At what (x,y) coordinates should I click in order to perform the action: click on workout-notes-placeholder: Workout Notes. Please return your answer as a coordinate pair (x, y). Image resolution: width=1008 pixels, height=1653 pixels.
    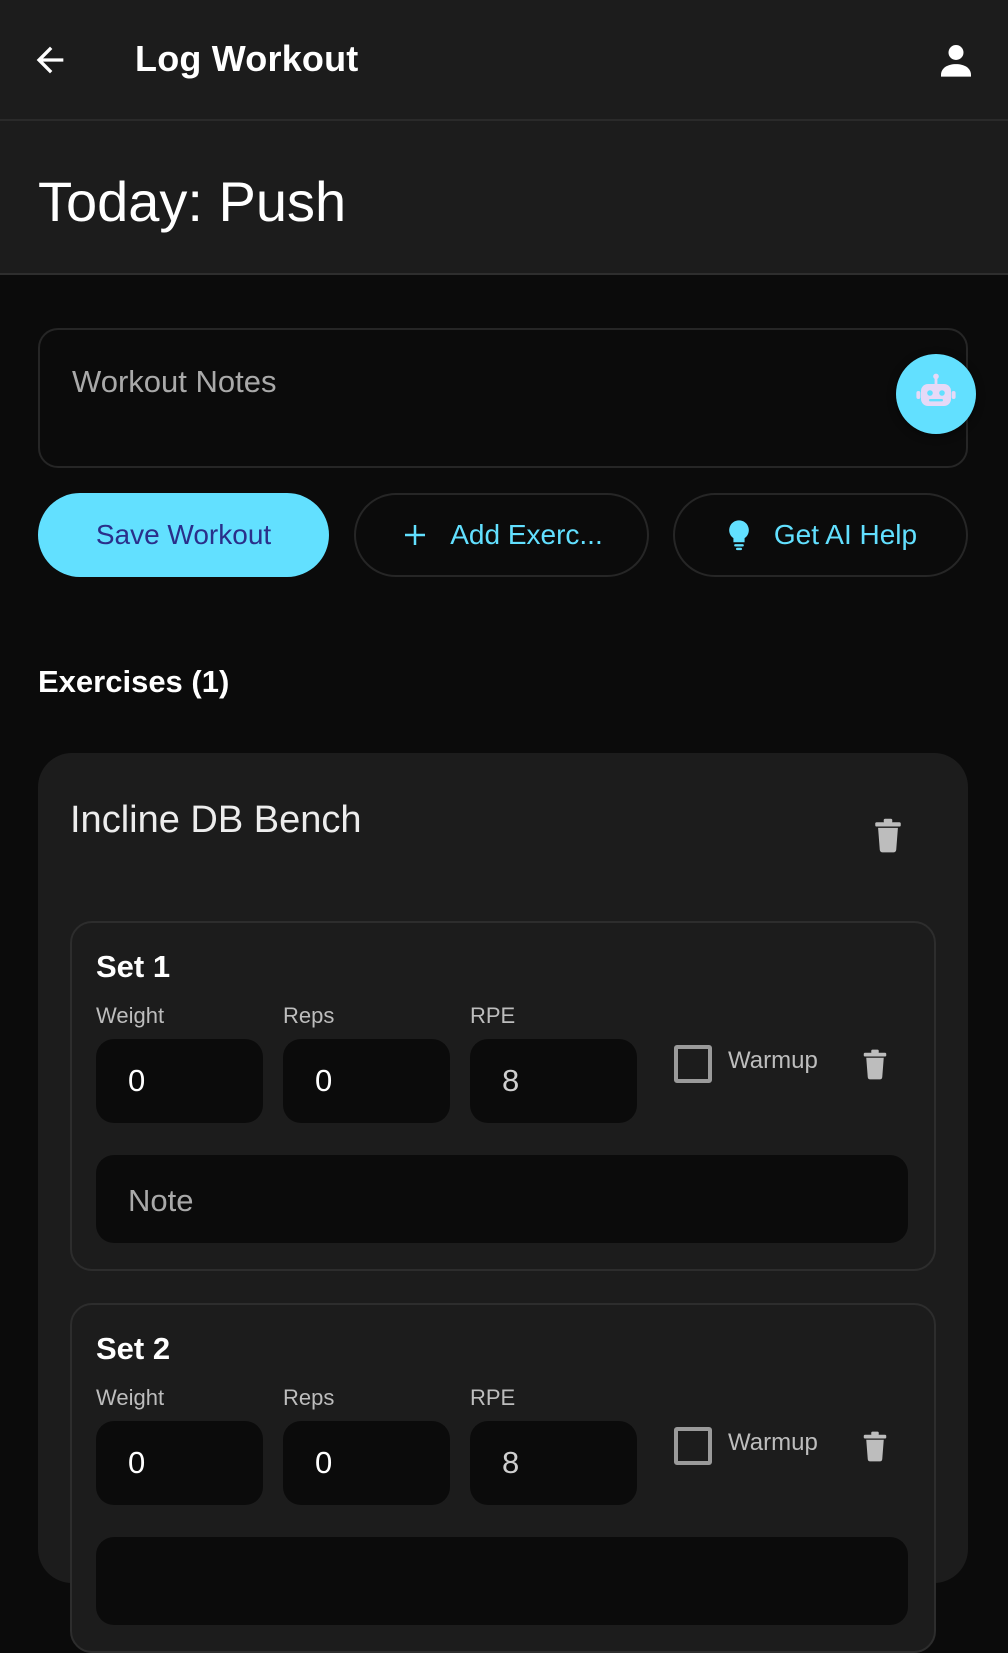
    Looking at the image, I should click on (174, 381).